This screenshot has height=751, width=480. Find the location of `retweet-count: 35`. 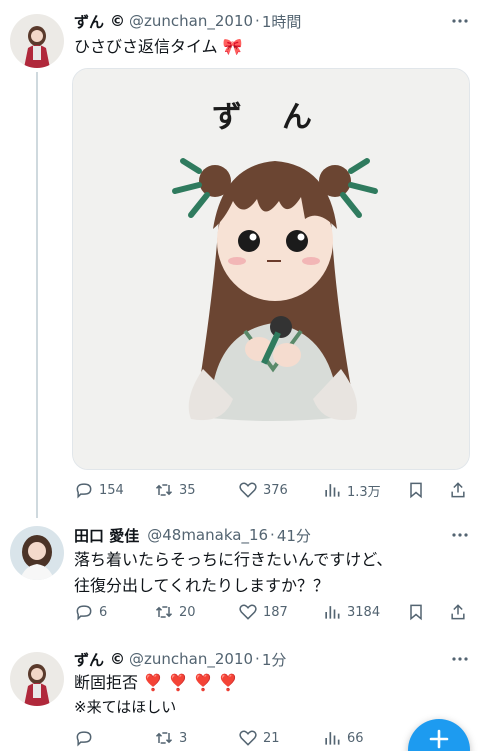

retweet-count: 35 is located at coordinates (187, 490).